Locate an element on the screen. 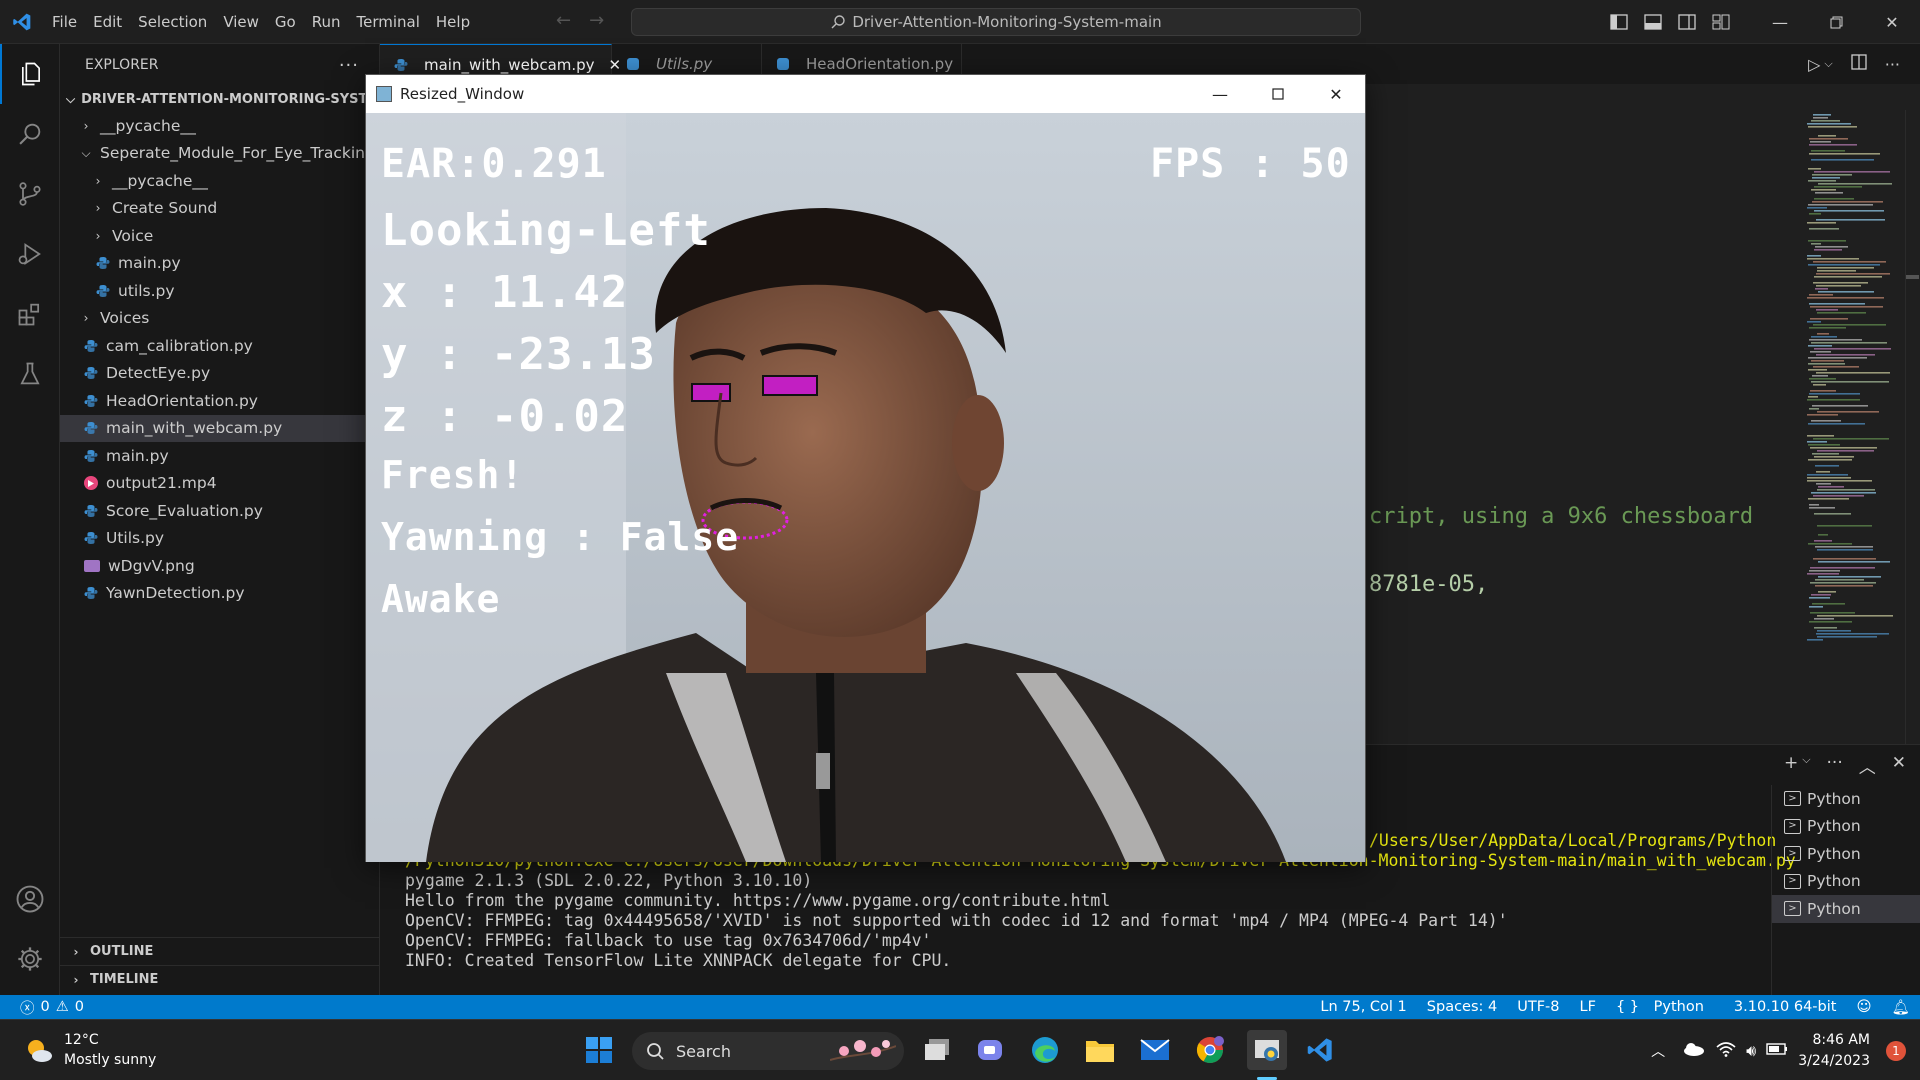 The image size is (1920, 1080). run-debug-icon is located at coordinates (30, 254).